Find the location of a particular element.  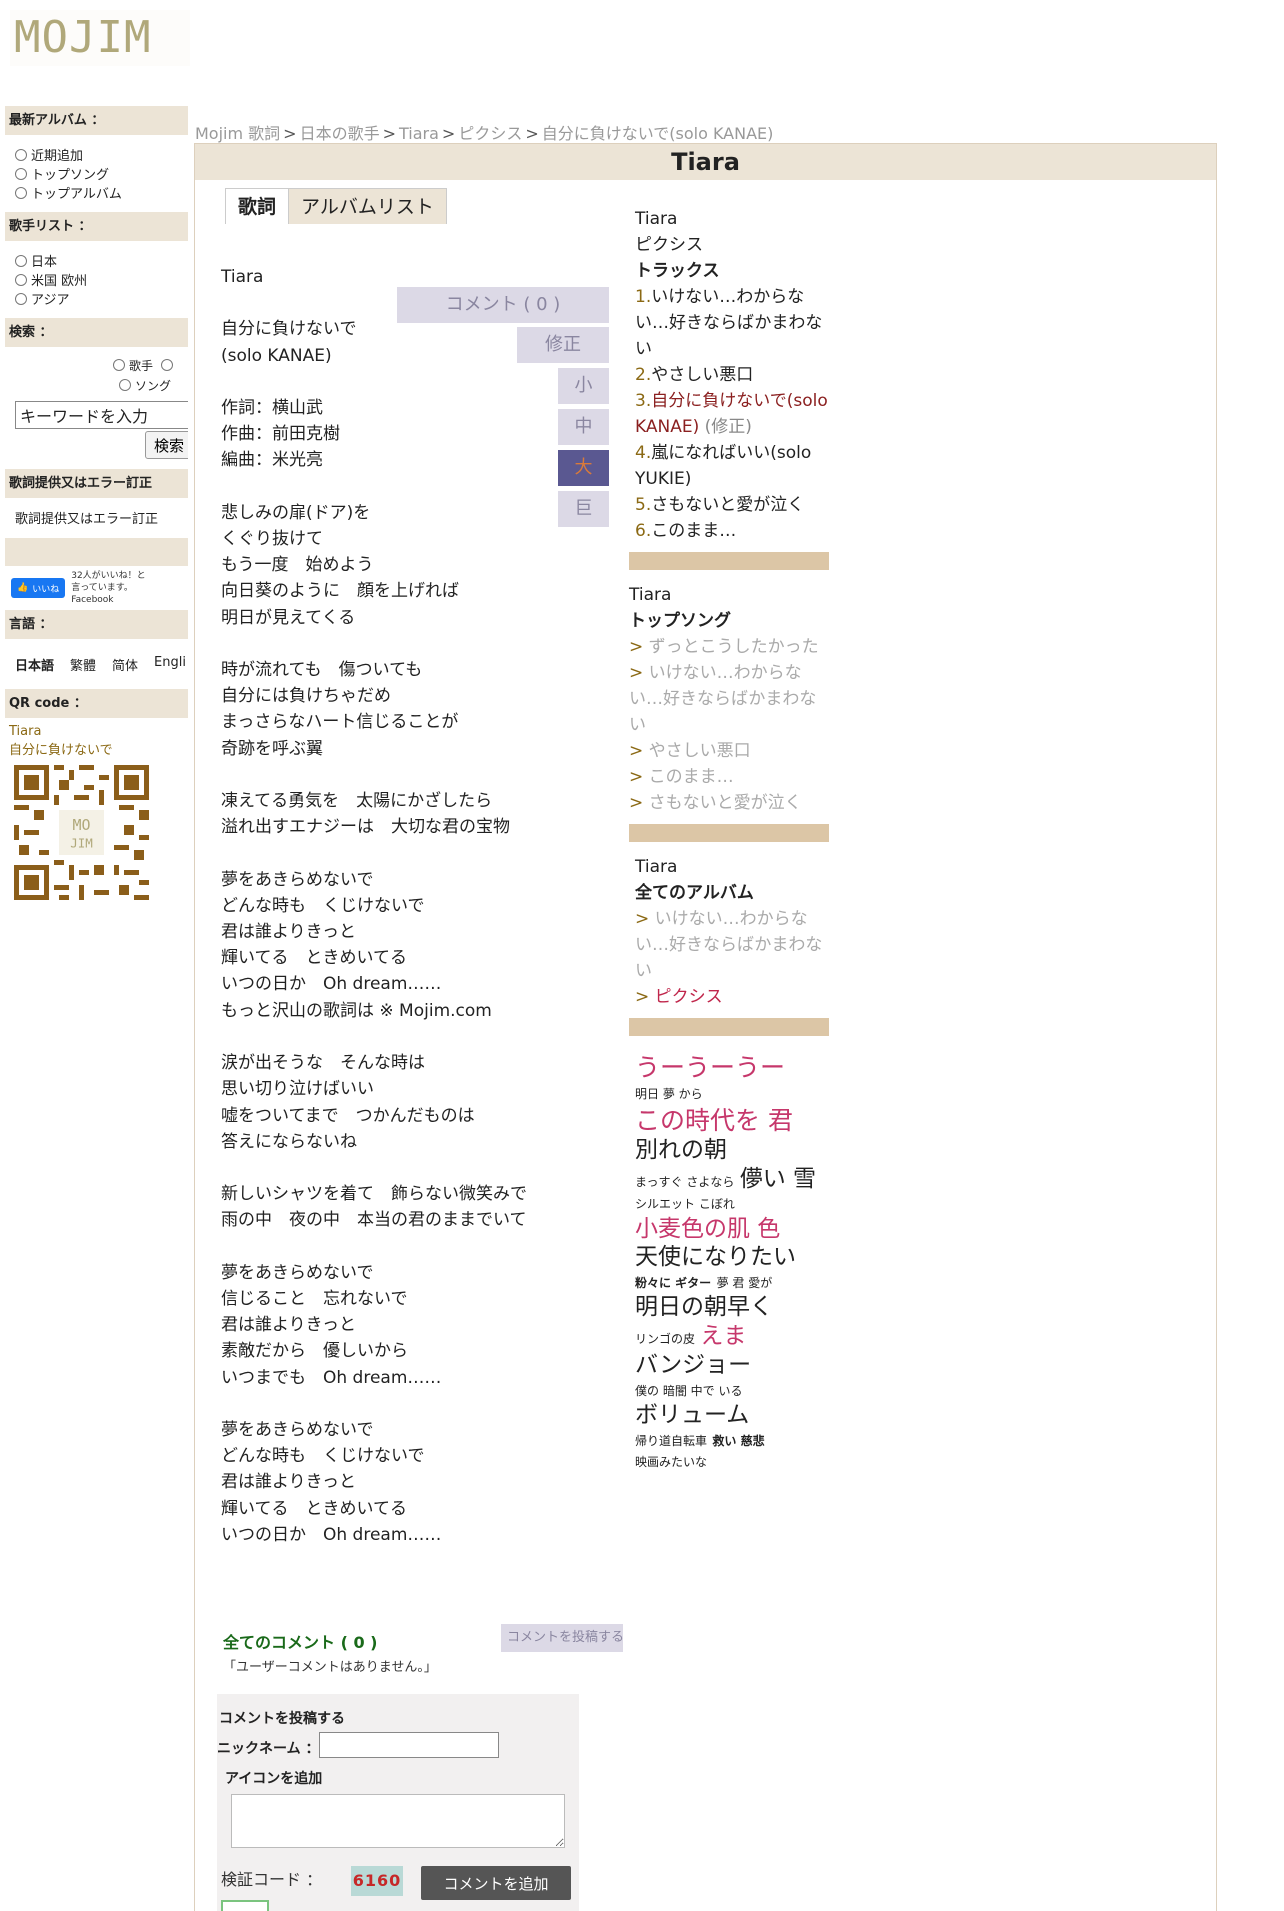

qr-heading: QR code ： is located at coordinates (96, 703).